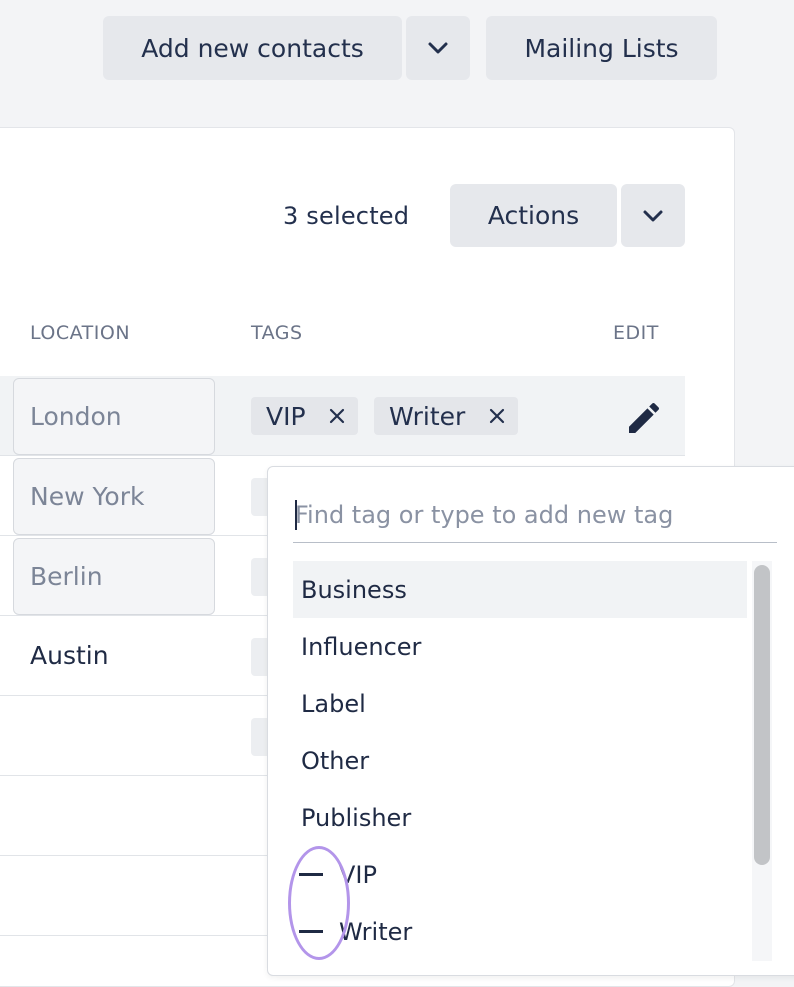  Describe the element at coordinates (335, 760) in the screenshot. I see `tag-option-label: Other` at that location.